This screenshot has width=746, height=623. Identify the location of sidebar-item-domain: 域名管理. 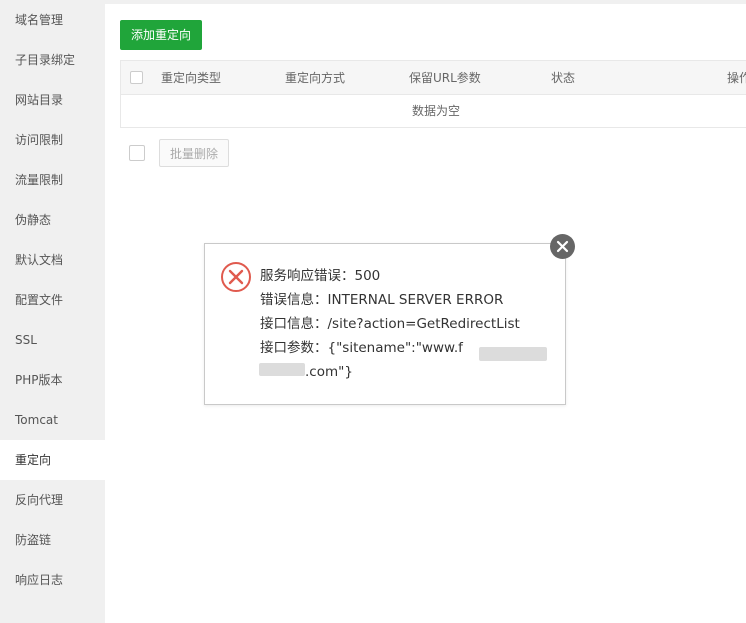
(52, 20).